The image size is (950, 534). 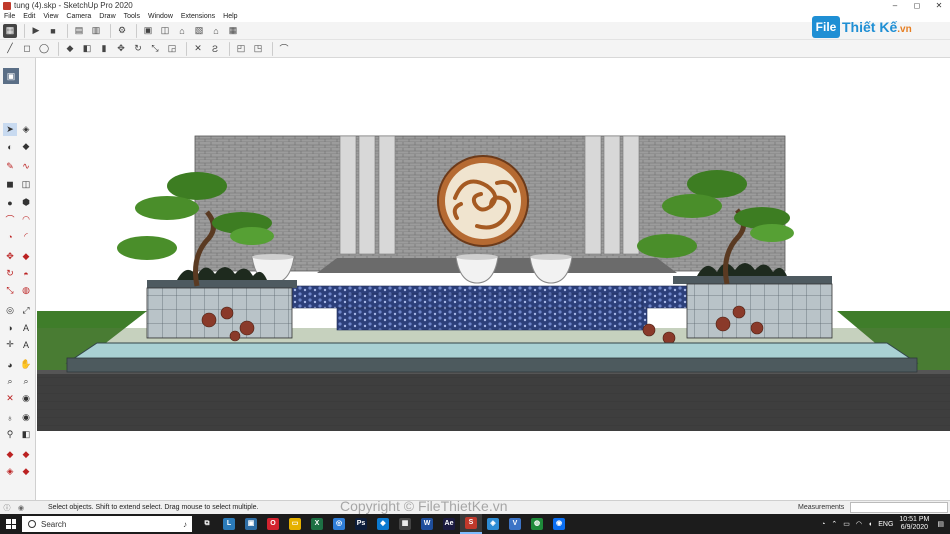 I want to click on warehouse-side-icon: ◆, so click(x=10, y=454).